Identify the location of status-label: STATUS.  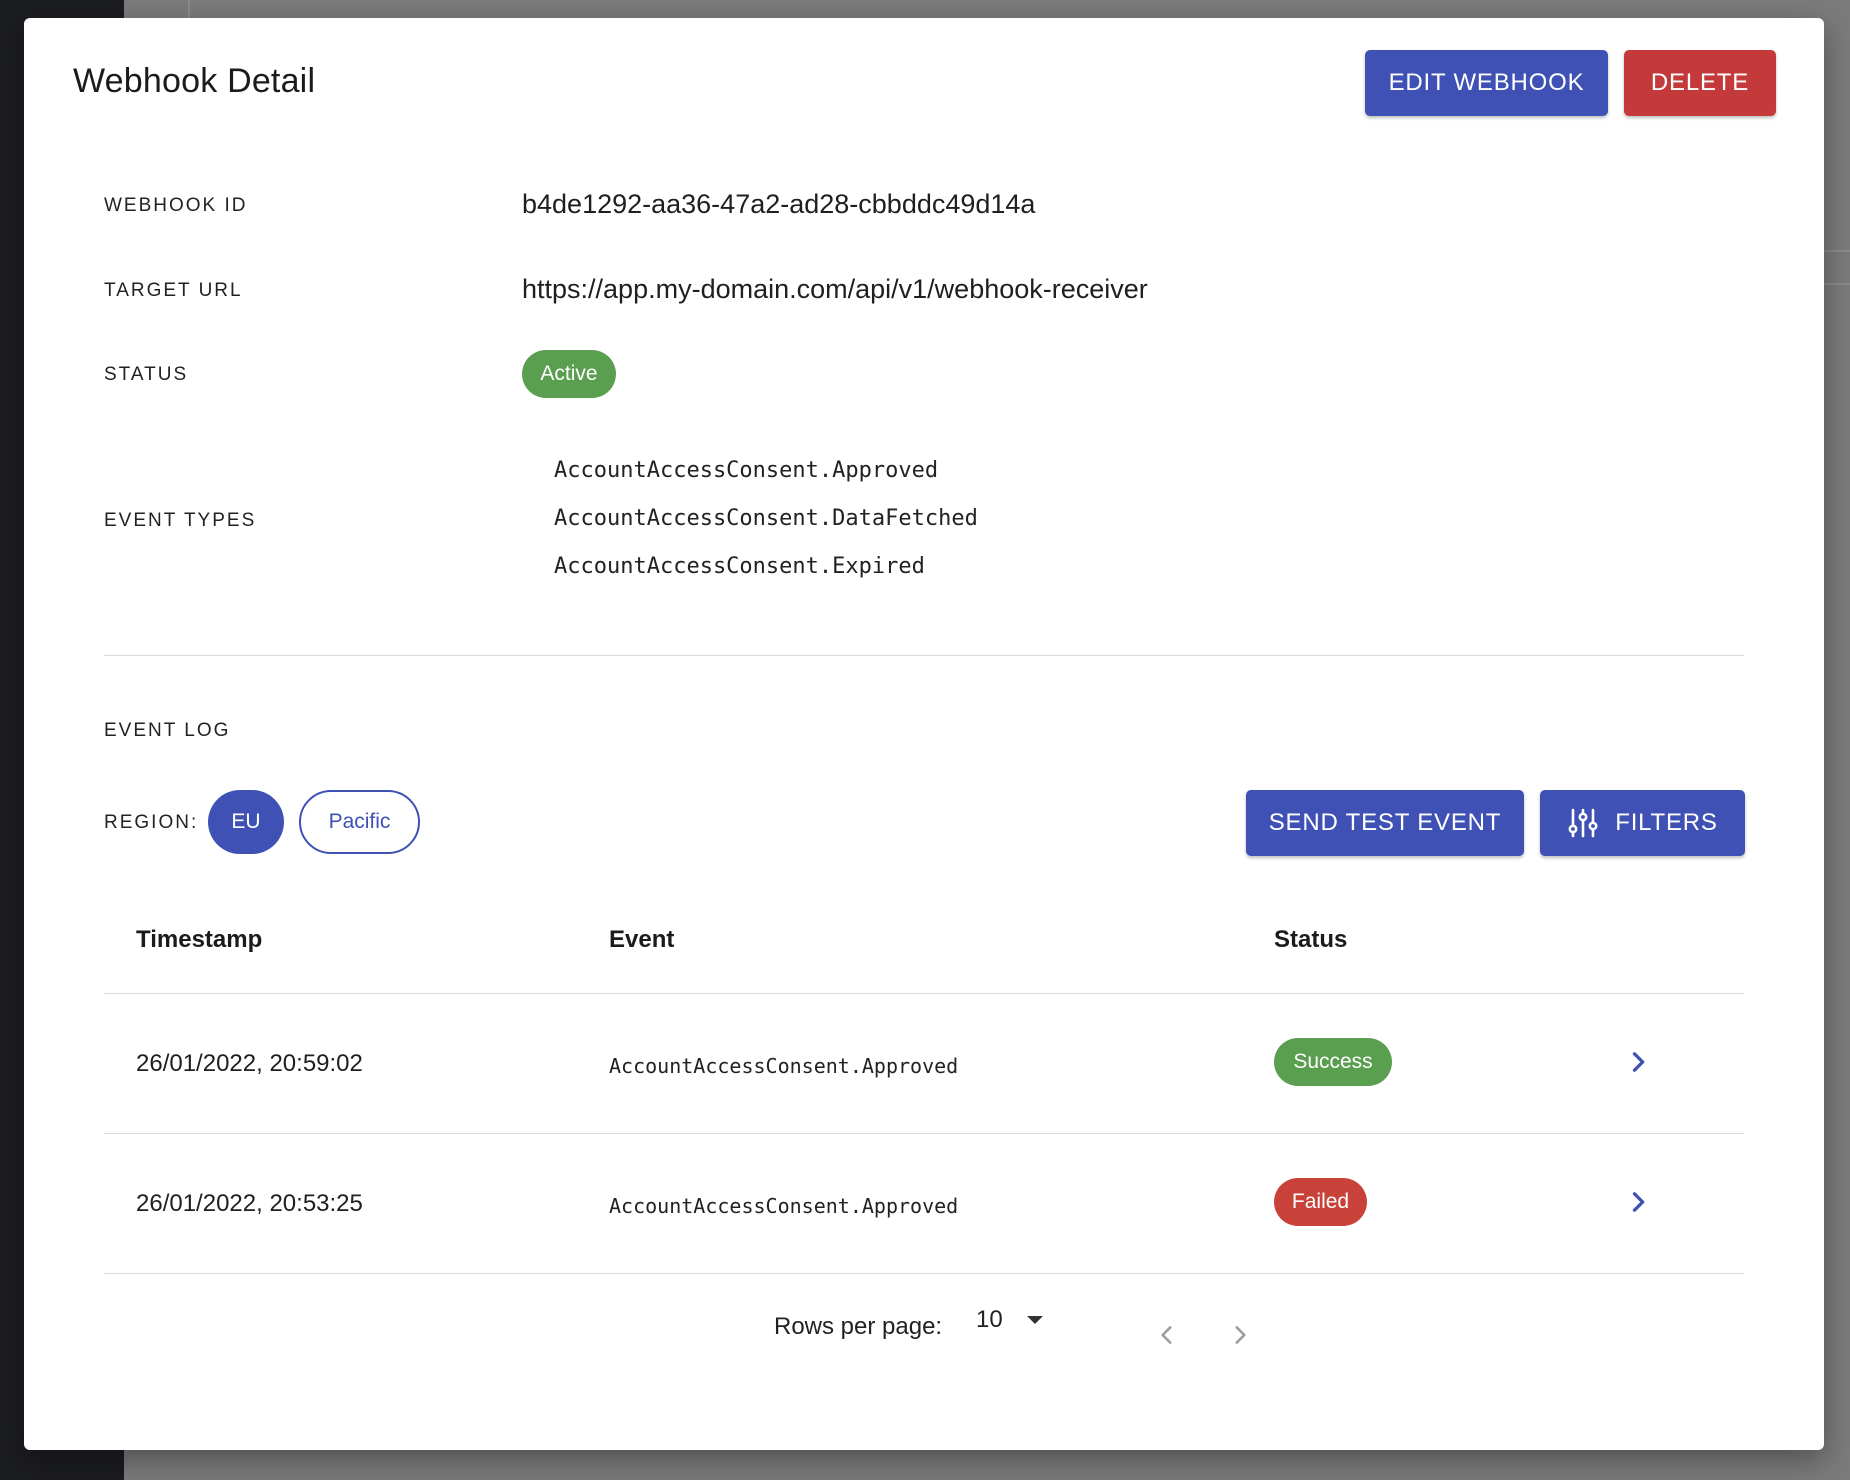
(146, 374).